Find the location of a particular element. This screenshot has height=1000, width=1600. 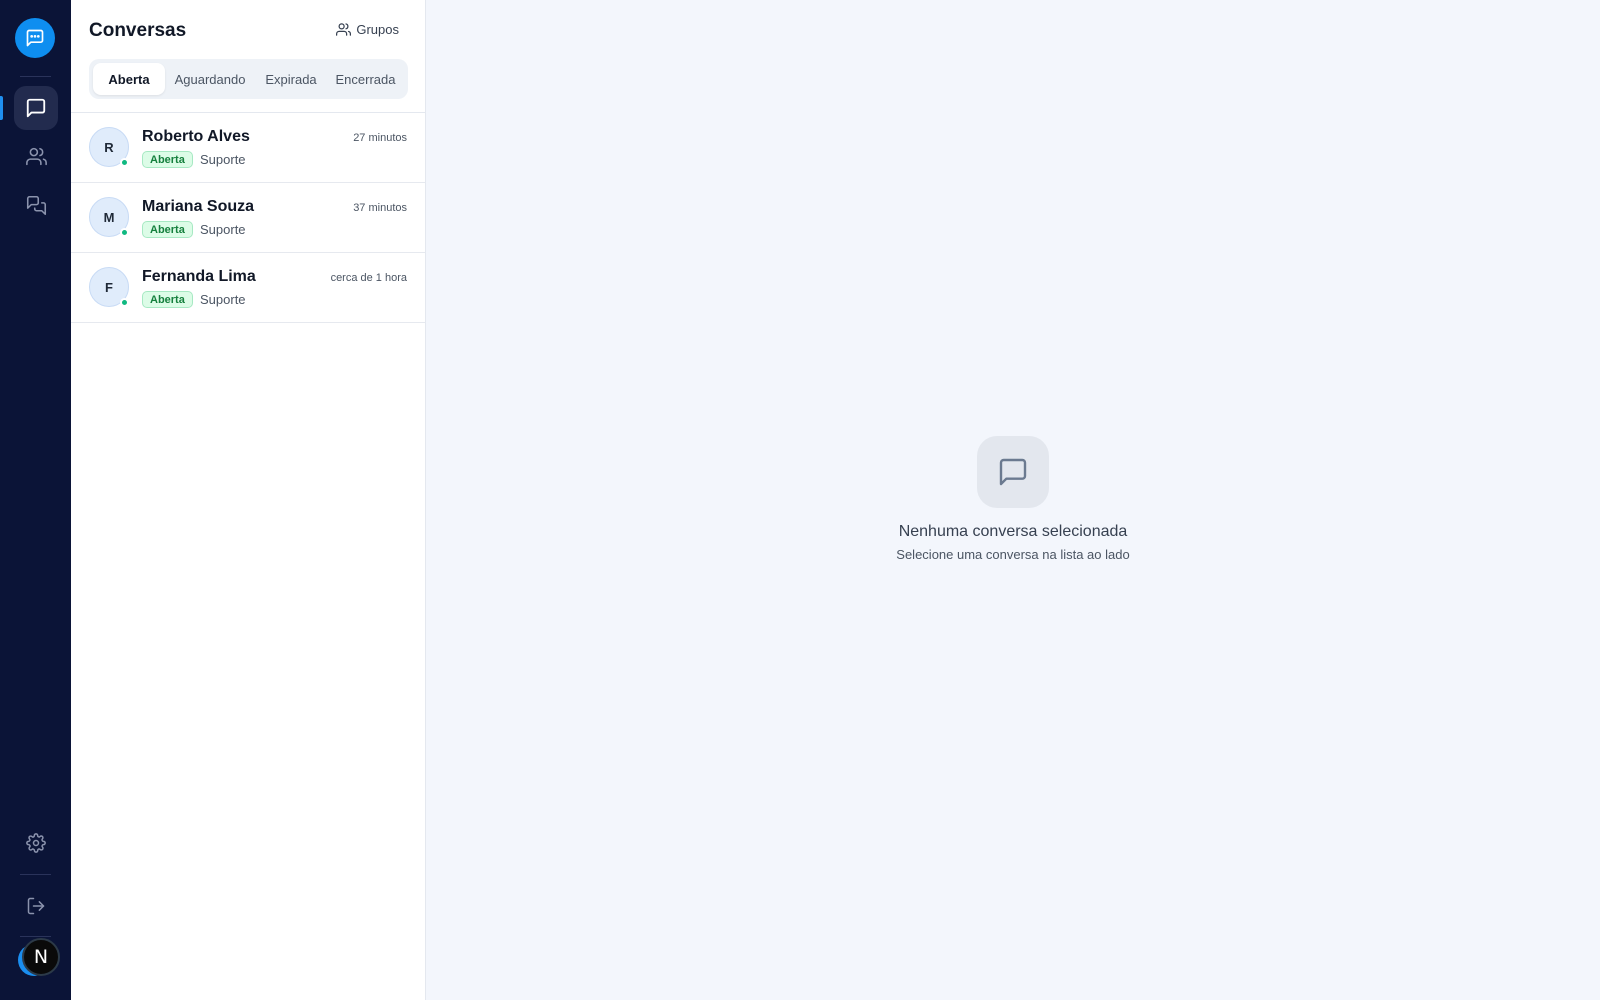

page-title: Conversas is located at coordinates (138, 30).